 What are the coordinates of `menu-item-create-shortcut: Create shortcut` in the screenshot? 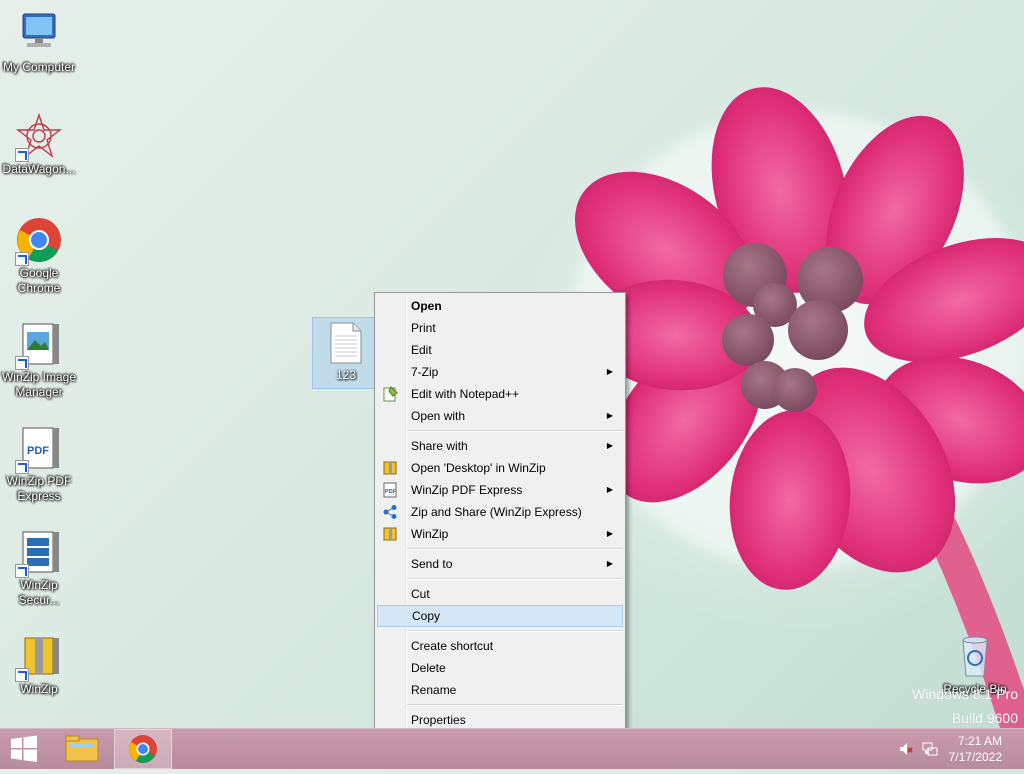 It's located at (500, 646).